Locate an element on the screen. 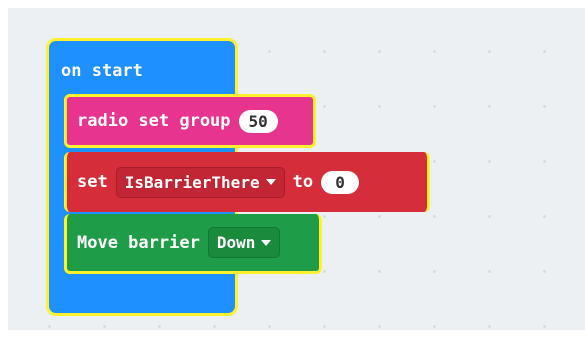 Image resolution: width=585 pixels, height=338 pixels. radio-group-value-input: 50 is located at coordinates (258, 121).